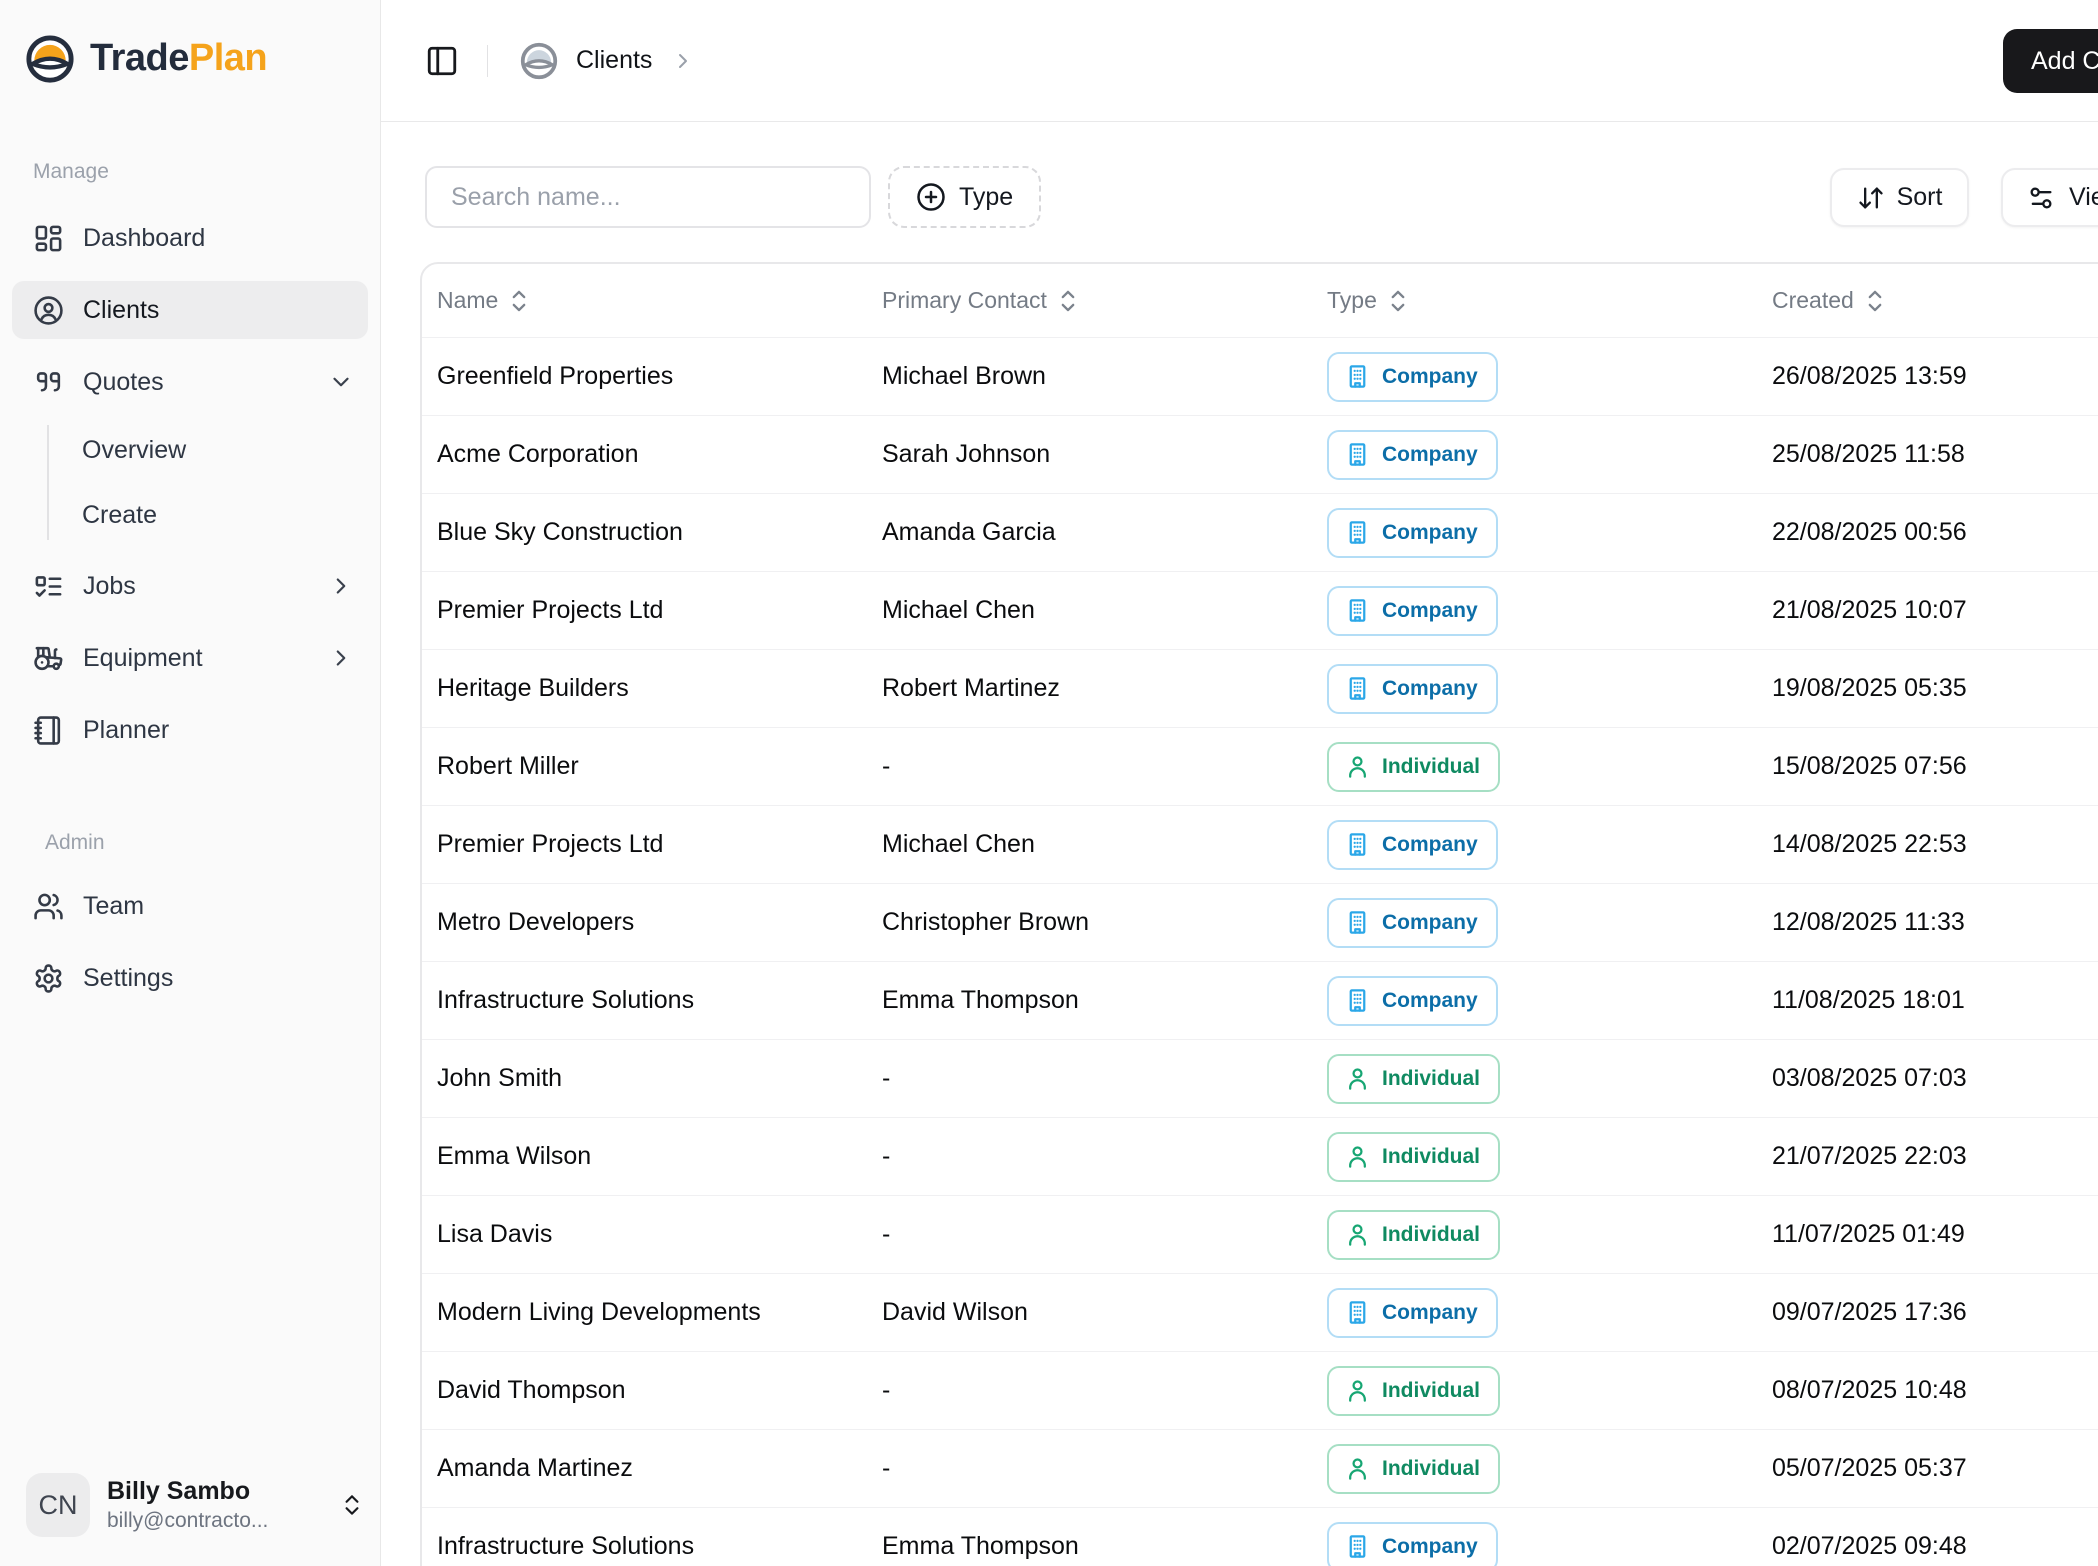  I want to click on breadcrumb: Clients, so click(614, 60).